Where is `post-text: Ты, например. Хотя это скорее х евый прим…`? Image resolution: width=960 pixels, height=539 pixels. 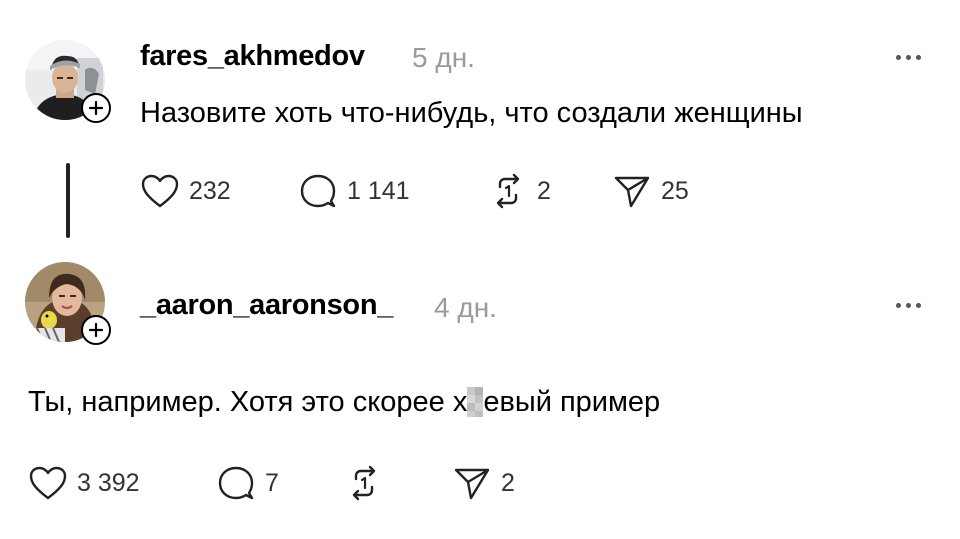 post-text: Ты, например. Хотя это скорее х евый прим… is located at coordinates (344, 402).